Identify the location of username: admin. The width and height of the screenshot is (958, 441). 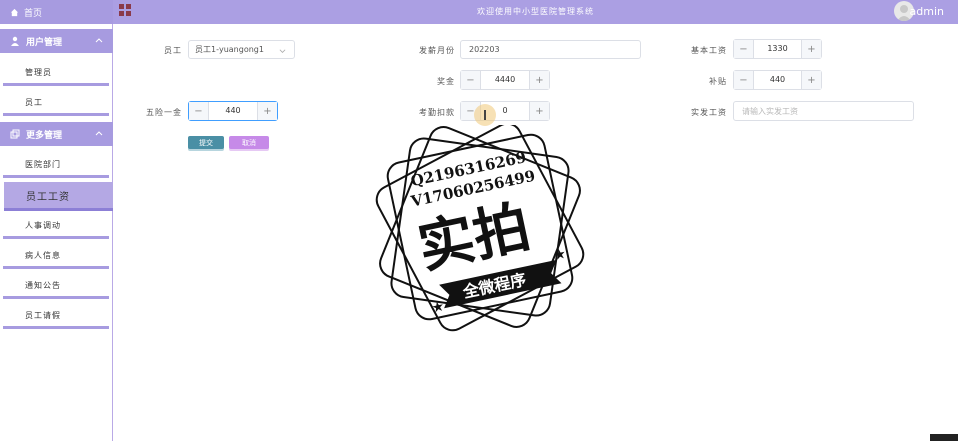
(927, 11).